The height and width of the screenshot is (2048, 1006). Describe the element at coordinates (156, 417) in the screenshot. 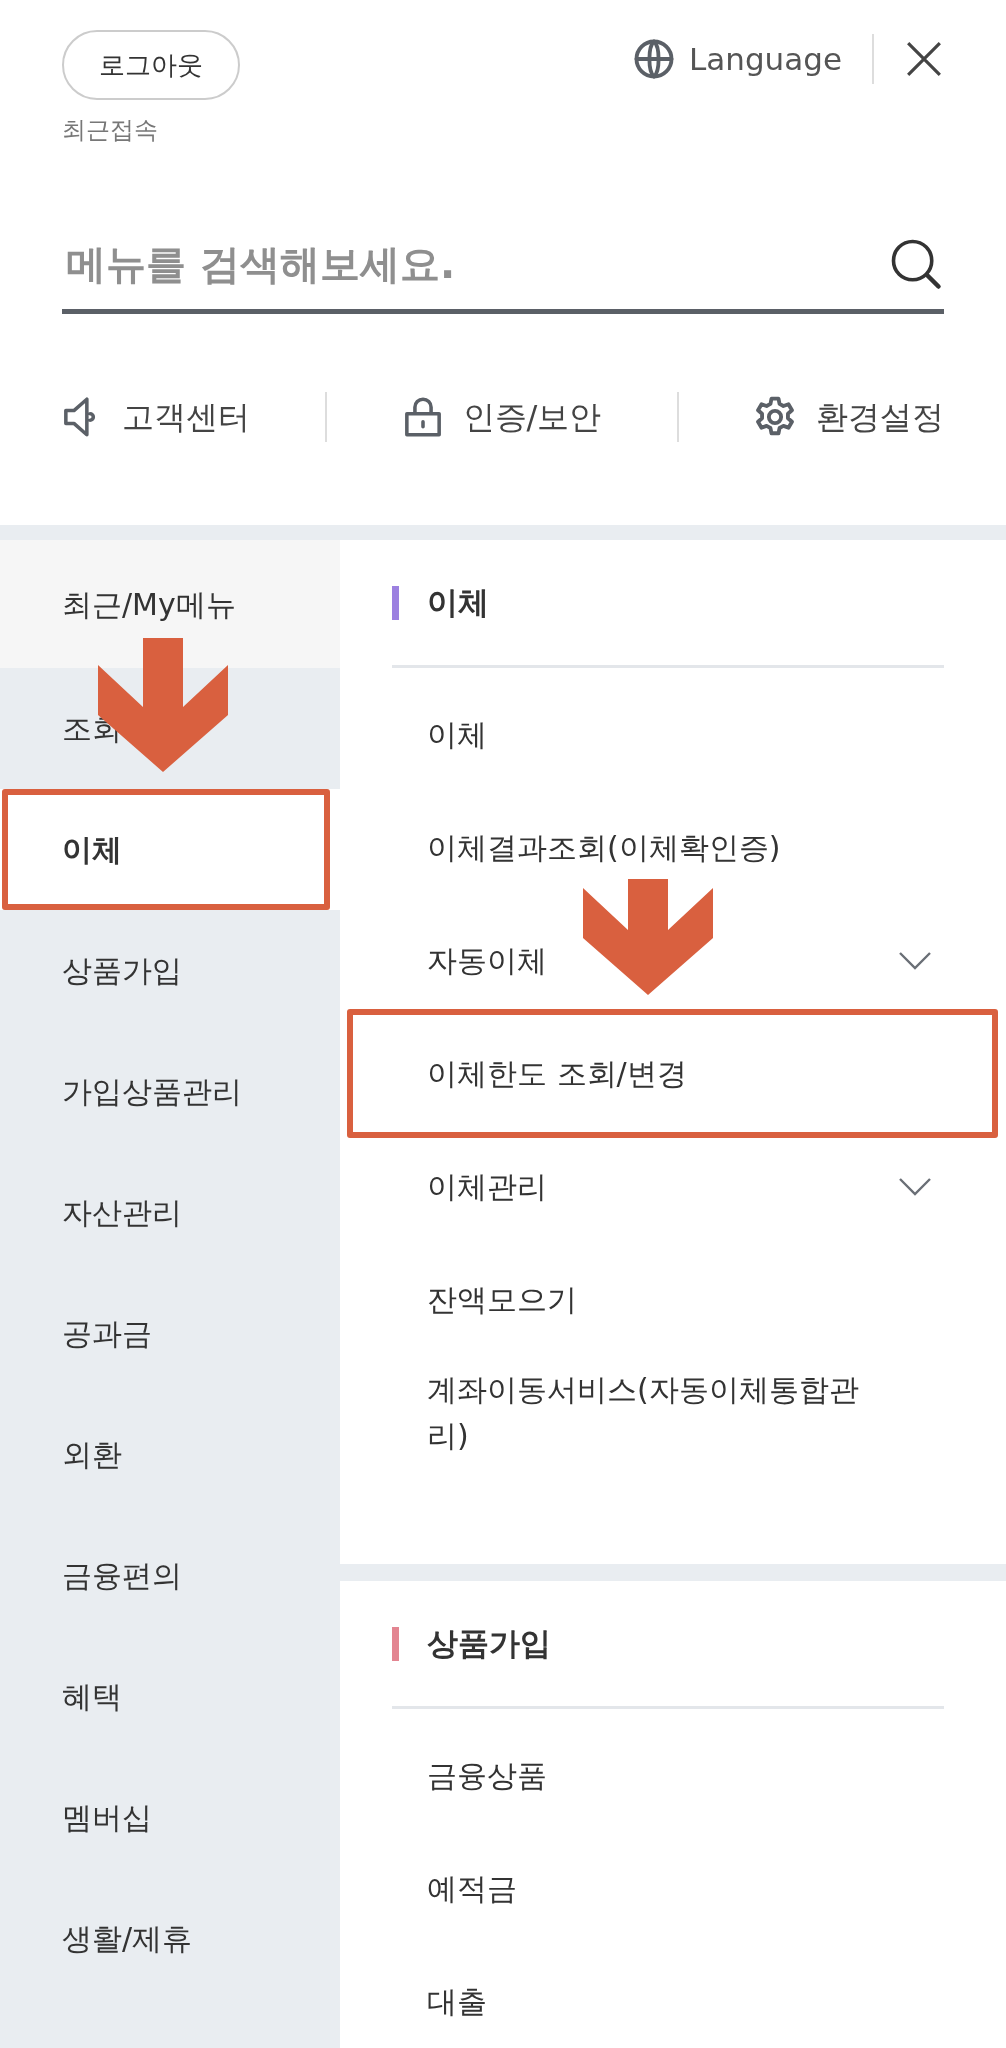

I see `quick-link: 고객센터` at that location.